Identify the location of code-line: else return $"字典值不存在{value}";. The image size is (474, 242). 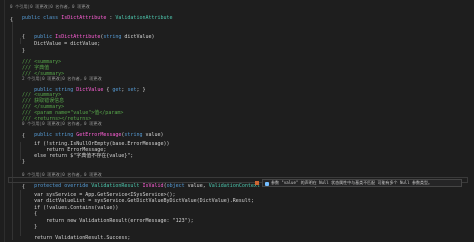
(72, 156).